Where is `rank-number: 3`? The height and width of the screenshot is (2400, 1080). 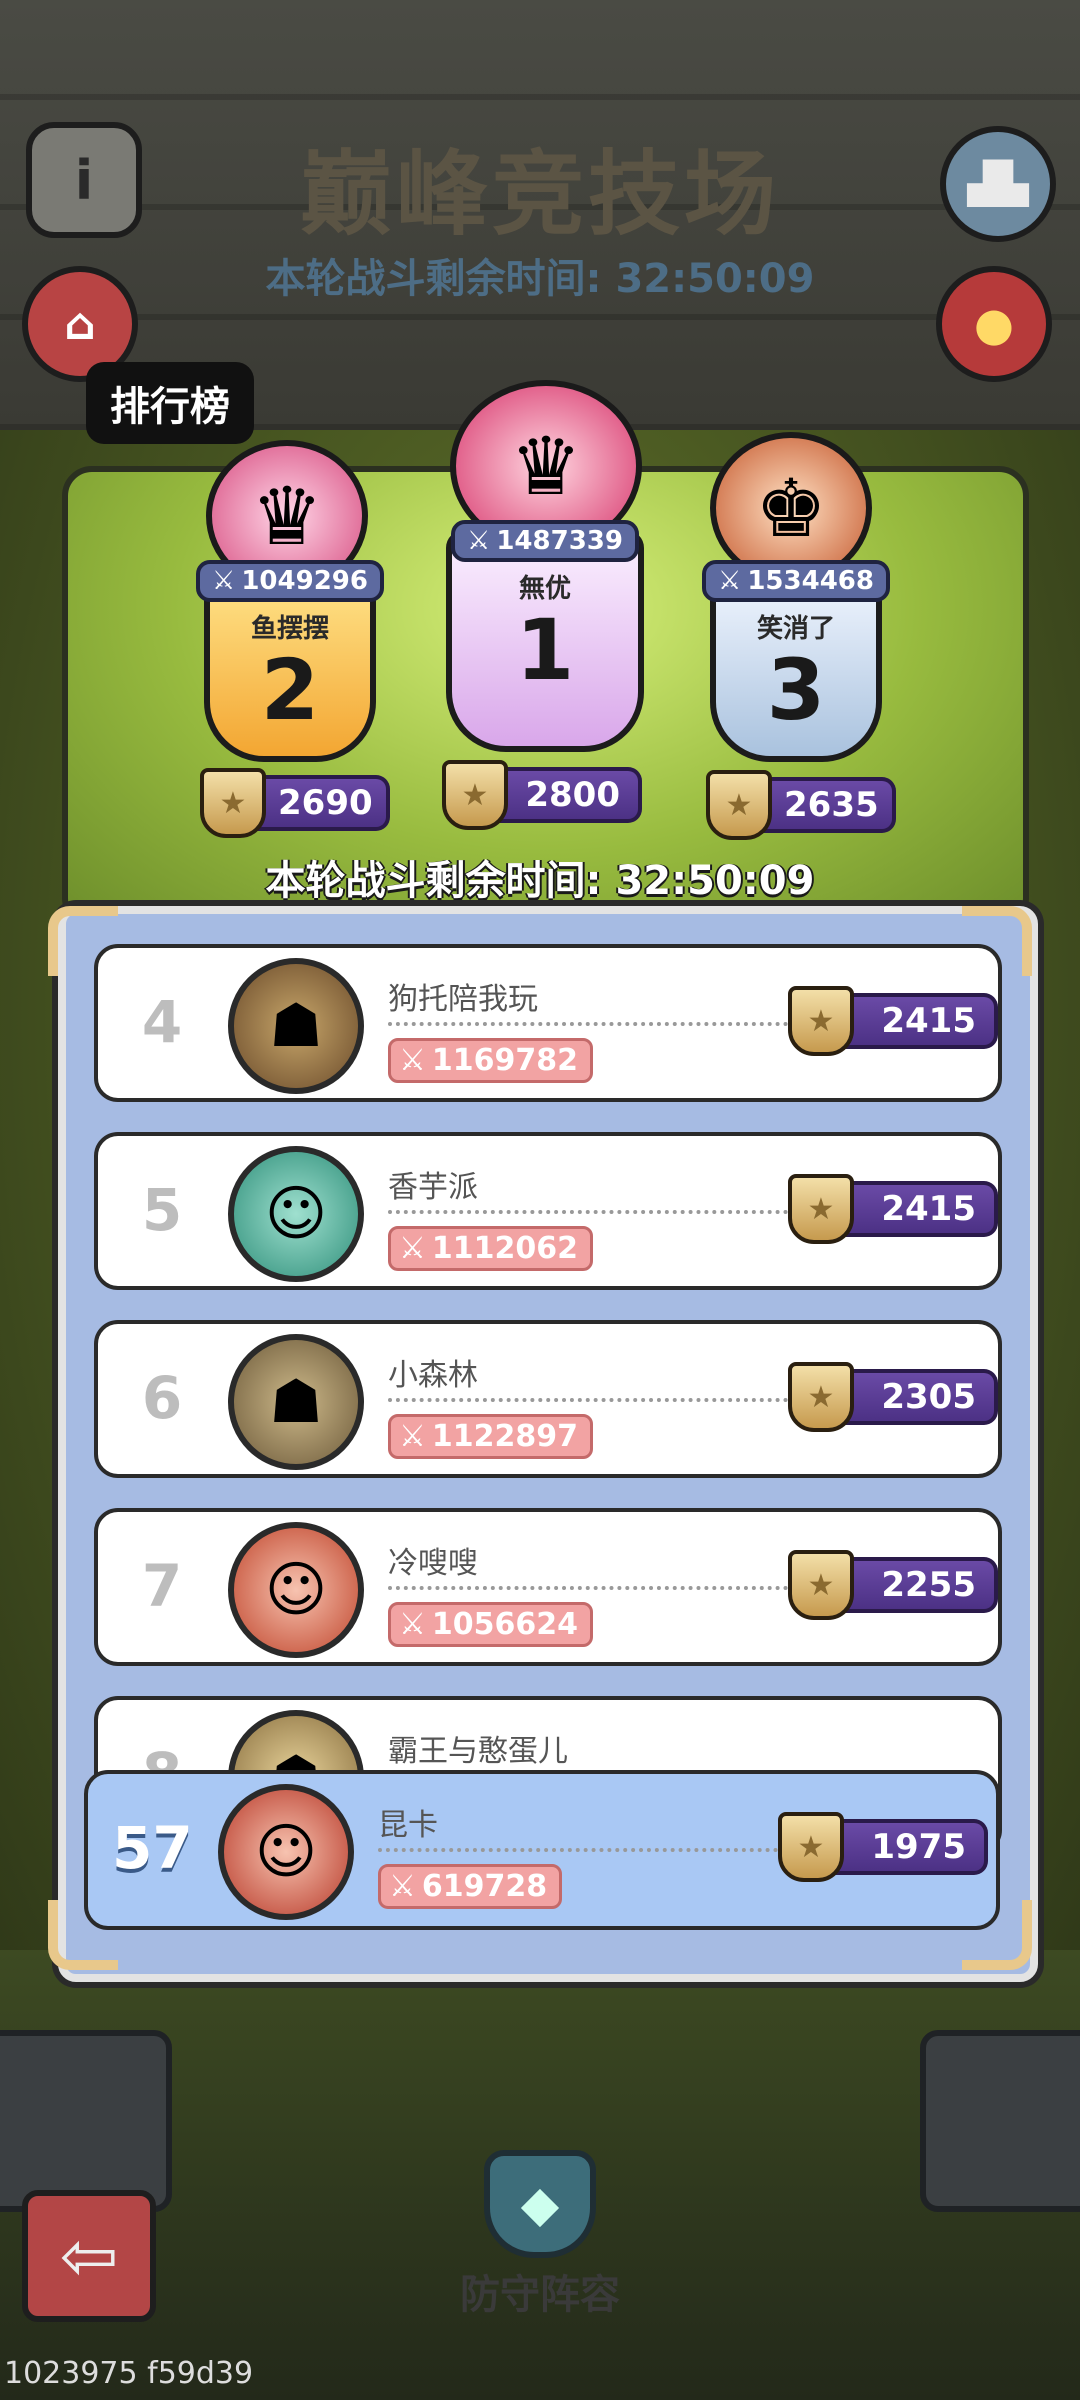 rank-number: 3 is located at coordinates (796, 690).